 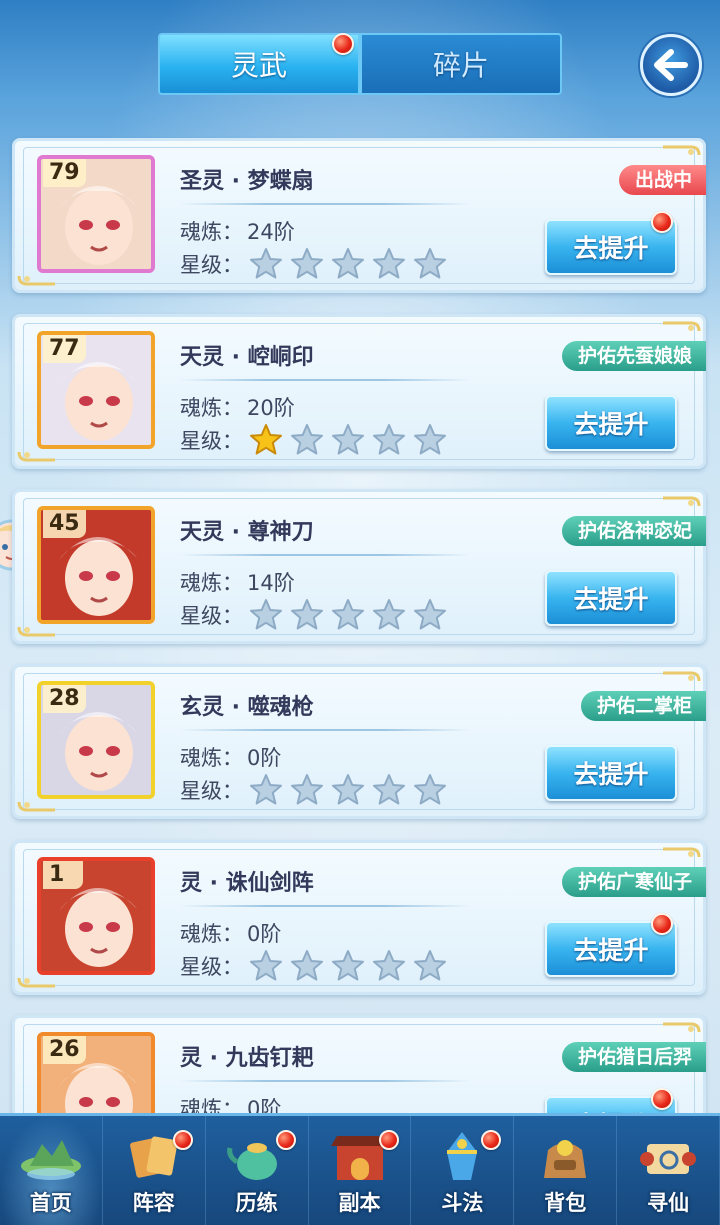 I want to click on nav-label: 首页, so click(x=50, y=1203).